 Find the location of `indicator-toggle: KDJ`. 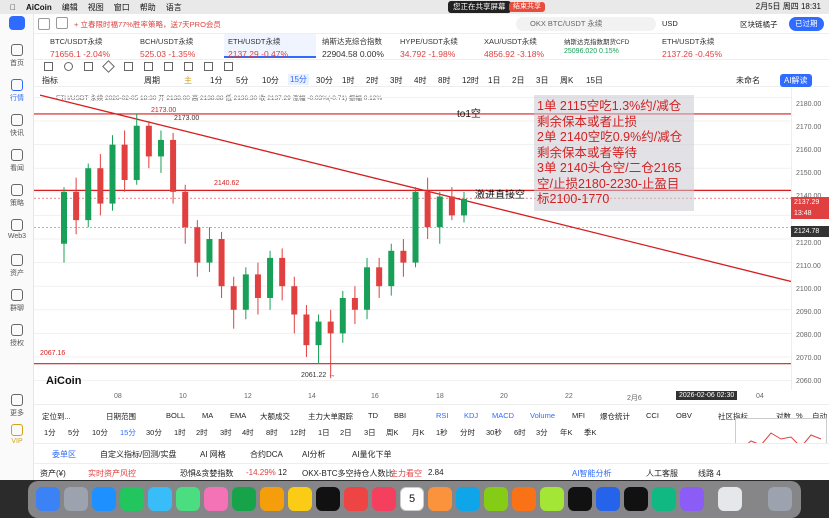

indicator-toggle: KDJ is located at coordinates (471, 415).